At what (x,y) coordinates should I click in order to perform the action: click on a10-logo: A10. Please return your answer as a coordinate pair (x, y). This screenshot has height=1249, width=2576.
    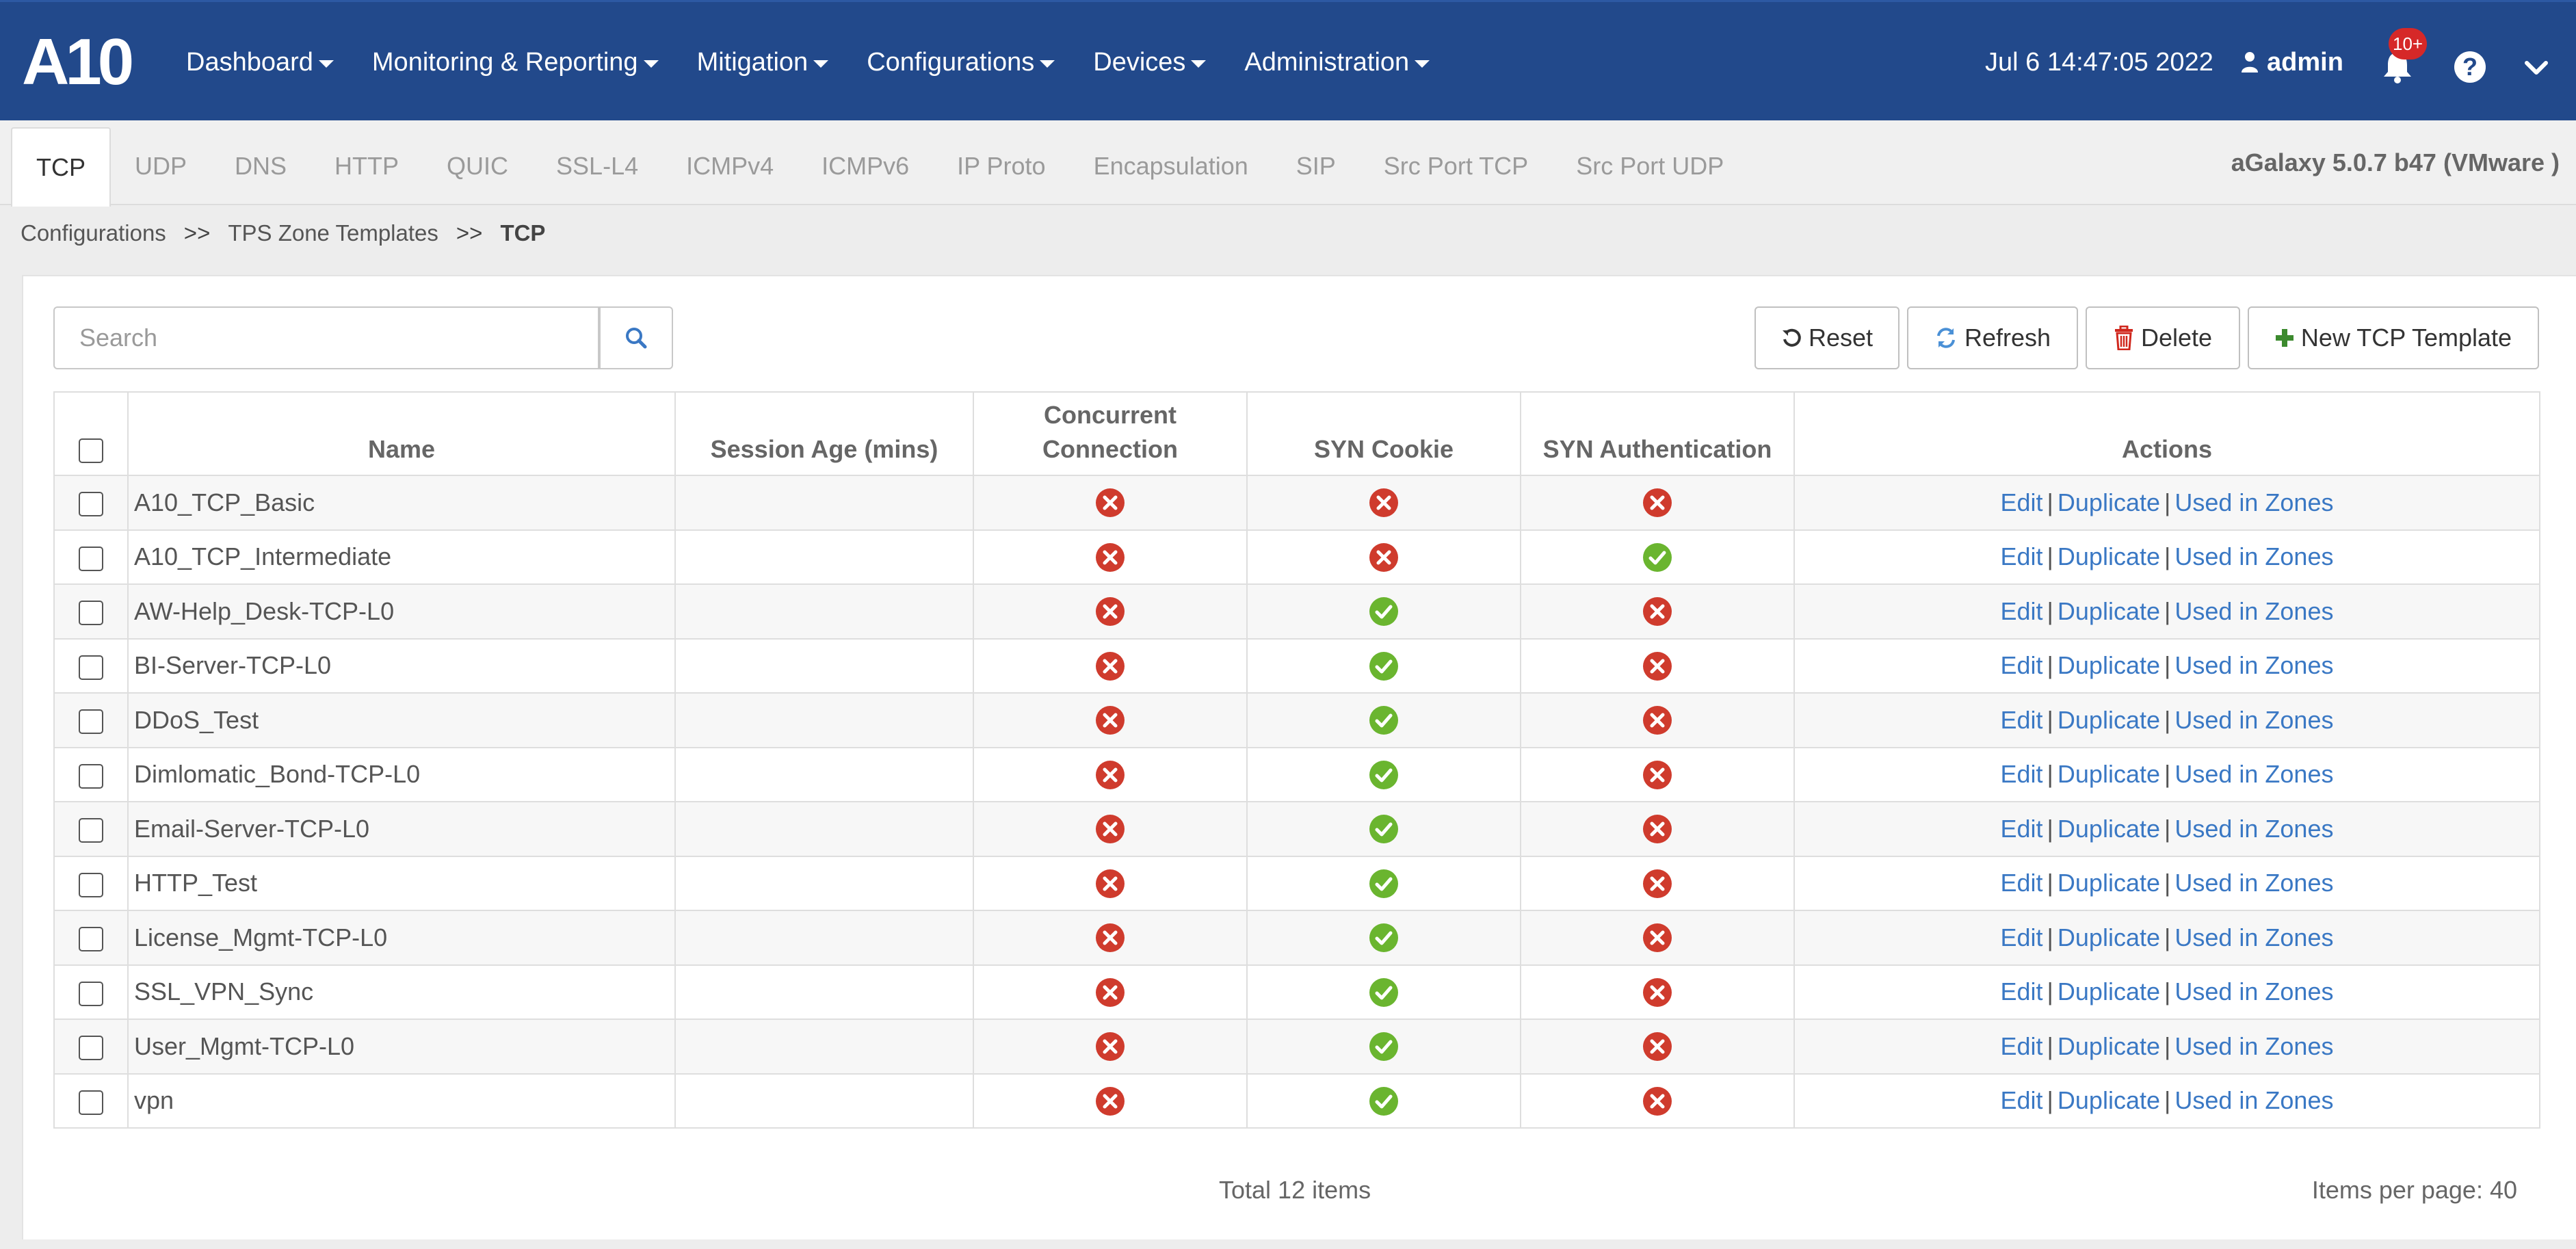
    Looking at the image, I should click on (92, 62).